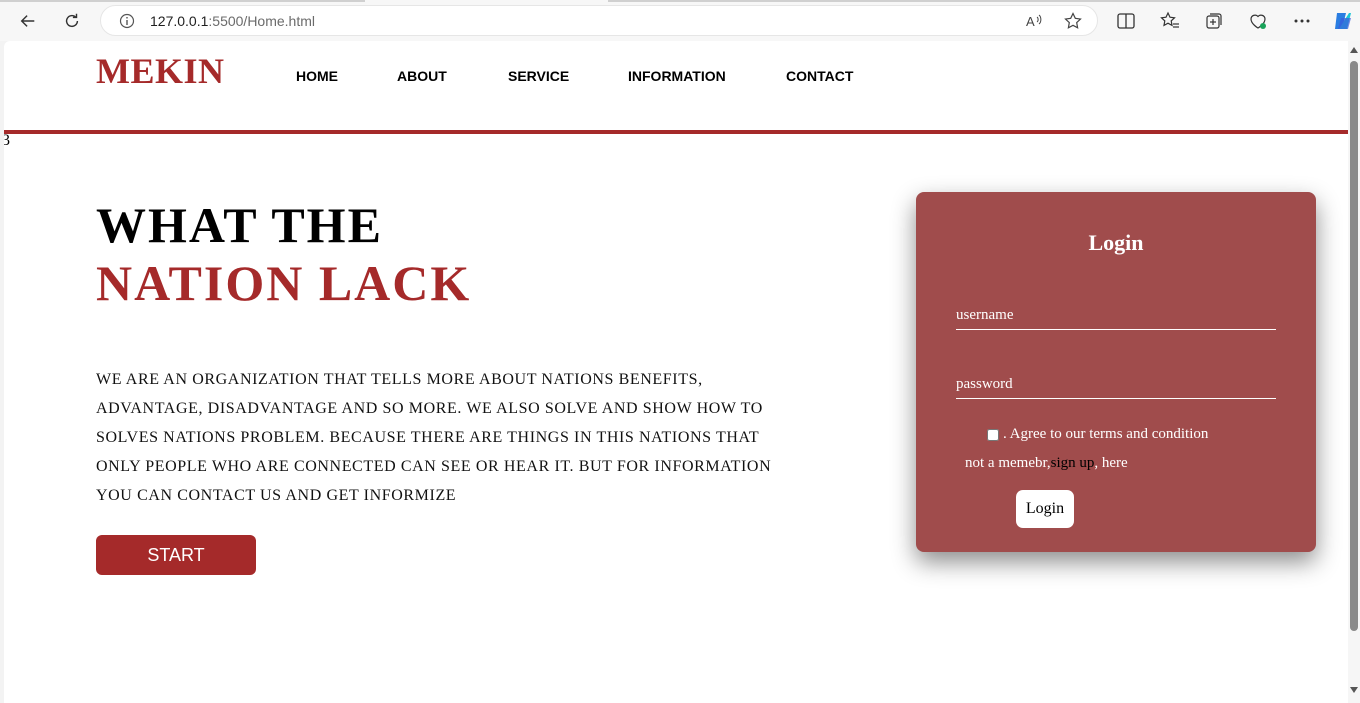 Image resolution: width=1360 pixels, height=703 pixels. I want to click on signup-suffix: , here, so click(1111, 463).